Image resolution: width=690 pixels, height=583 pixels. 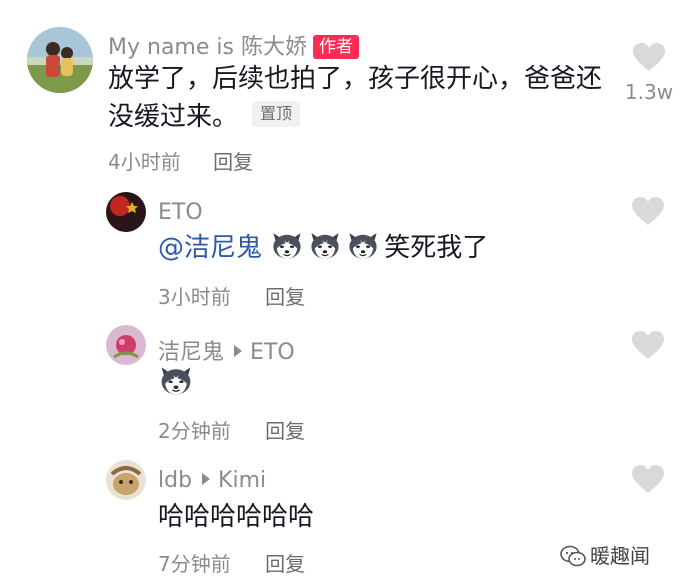 What do you see at coordinates (276, 114) in the screenshot?
I see `pinned-badge: 置顶` at bounding box center [276, 114].